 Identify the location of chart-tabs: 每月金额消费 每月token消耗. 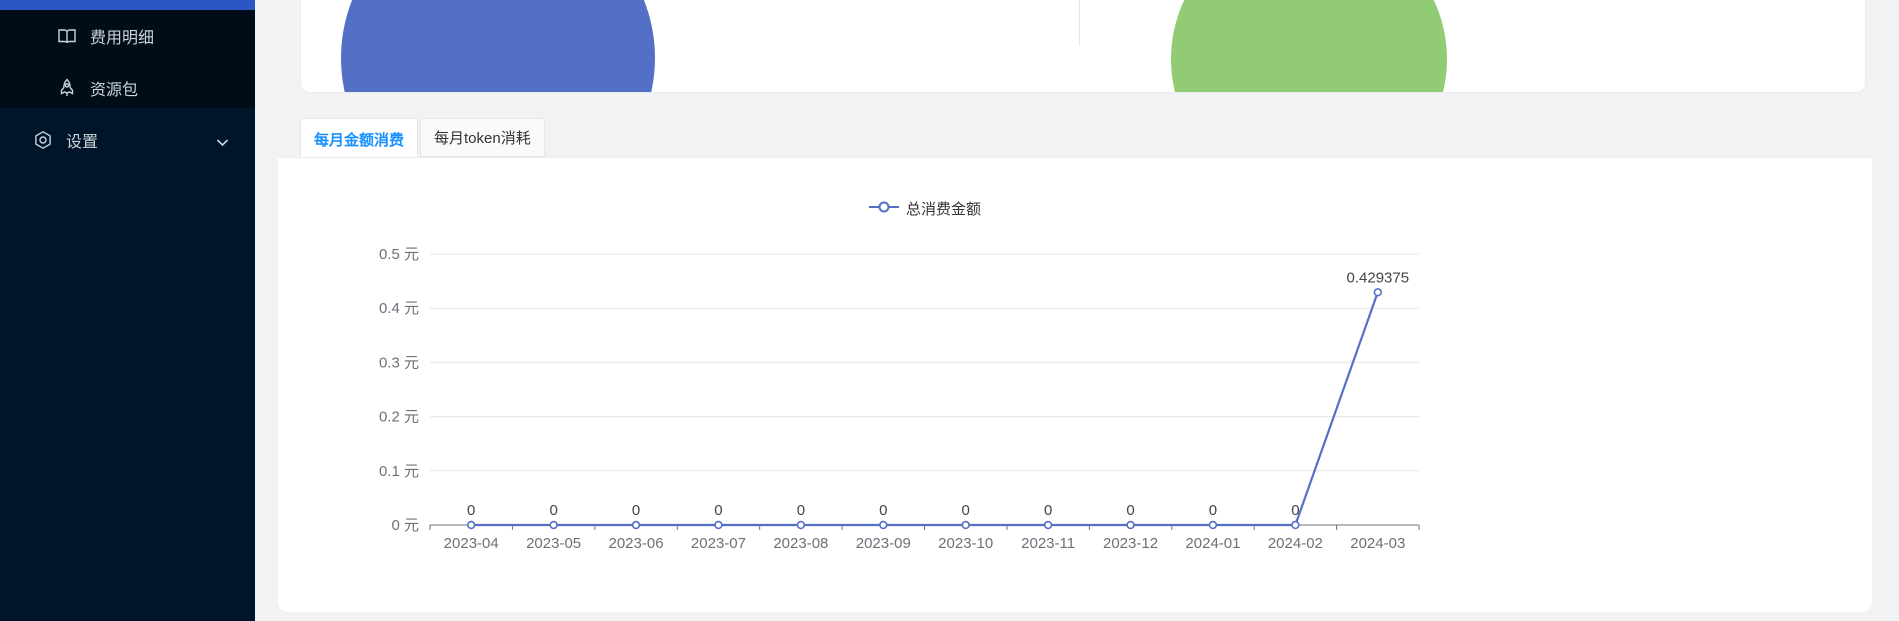
(423, 138).